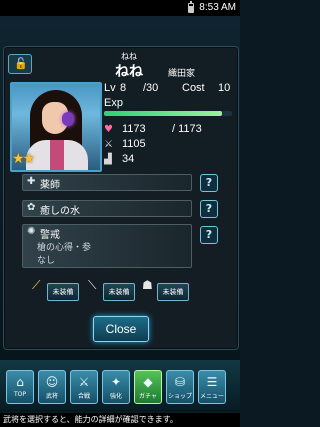 The height and width of the screenshot is (427, 320). What do you see at coordinates (180, 382) in the screenshot?
I see `shop-icon: ⛁` at bounding box center [180, 382].